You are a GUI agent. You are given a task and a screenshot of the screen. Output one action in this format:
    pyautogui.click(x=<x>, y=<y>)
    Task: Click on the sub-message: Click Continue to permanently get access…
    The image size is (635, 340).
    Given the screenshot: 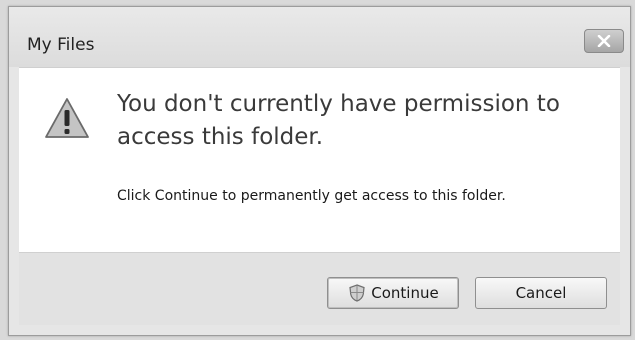 What is the action you would take?
    pyautogui.click(x=311, y=196)
    